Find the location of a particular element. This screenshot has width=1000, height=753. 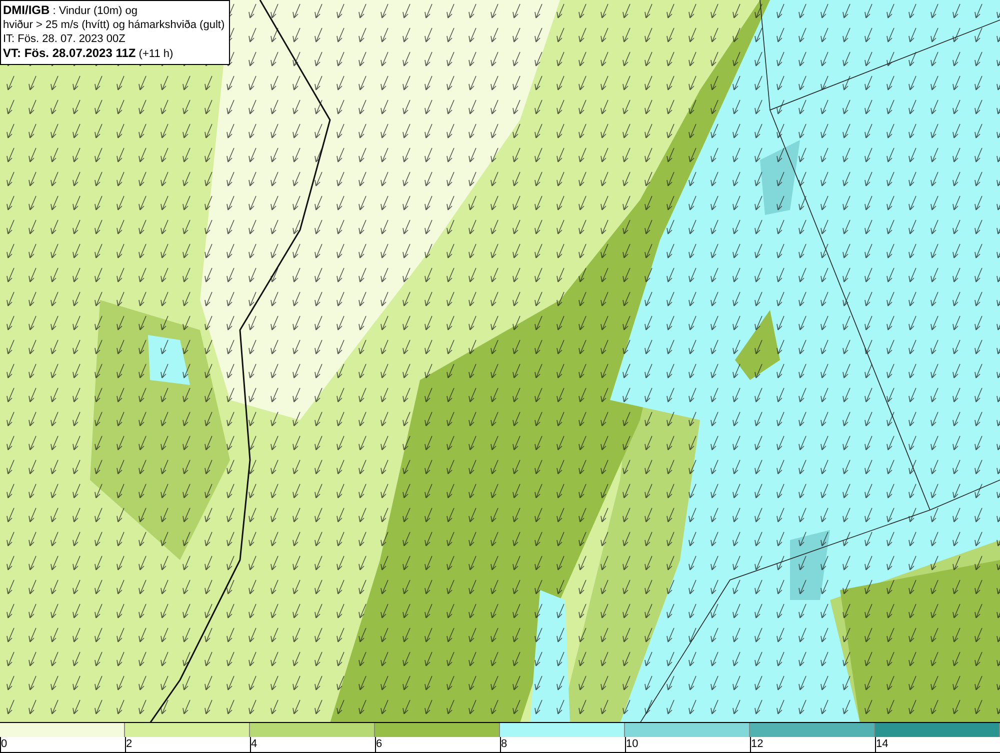

title-line: VT: Fös. 28.07.2023 11Z (+11 h) is located at coordinates (88, 53).